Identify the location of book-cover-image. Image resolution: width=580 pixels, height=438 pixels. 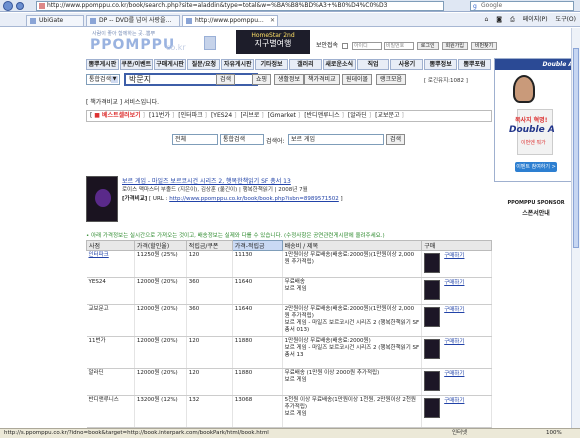
(102, 199).